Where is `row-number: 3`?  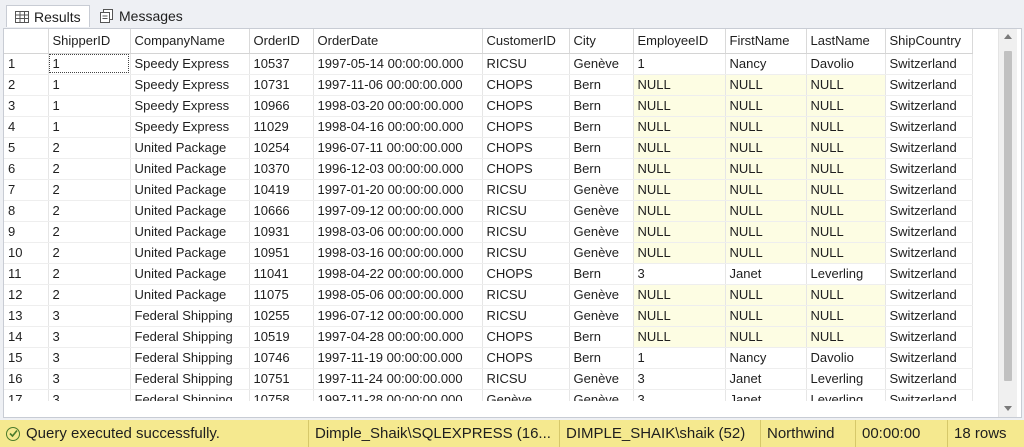 row-number: 3 is located at coordinates (26, 106).